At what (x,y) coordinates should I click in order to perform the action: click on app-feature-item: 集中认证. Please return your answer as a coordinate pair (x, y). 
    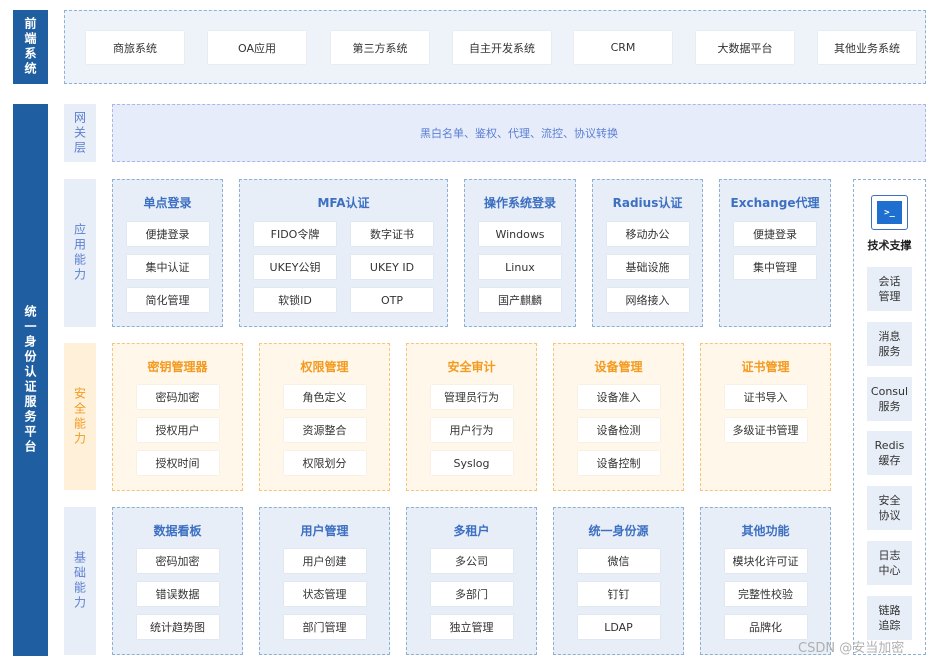
    Looking at the image, I should click on (167, 267).